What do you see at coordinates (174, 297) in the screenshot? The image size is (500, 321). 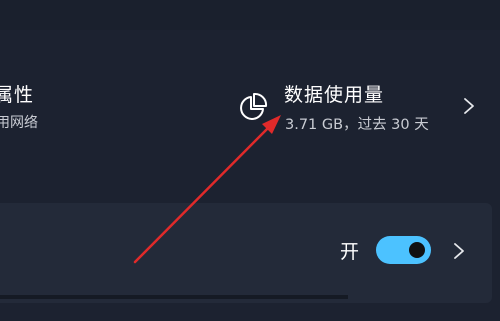 I see `divider` at bounding box center [174, 297].